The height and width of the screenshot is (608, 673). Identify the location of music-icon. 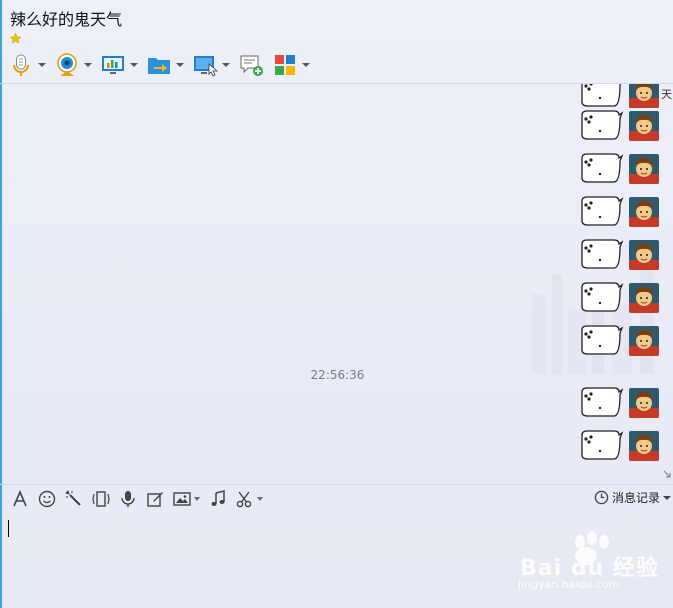
(218, 498).